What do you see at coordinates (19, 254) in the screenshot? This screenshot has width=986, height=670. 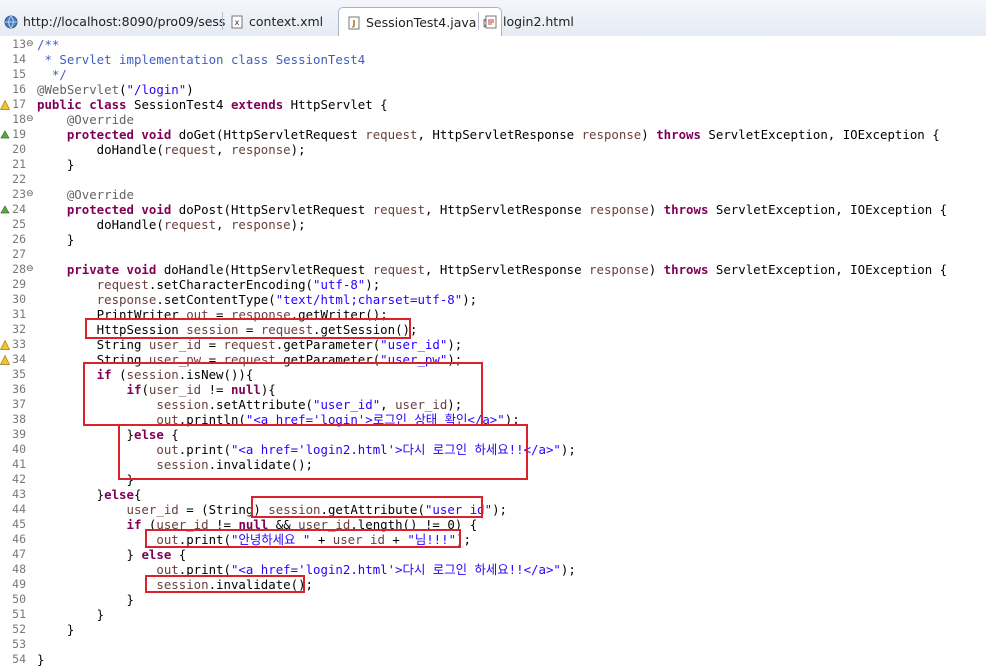 I see `line-number: 27` at bounding box center [19, 254].